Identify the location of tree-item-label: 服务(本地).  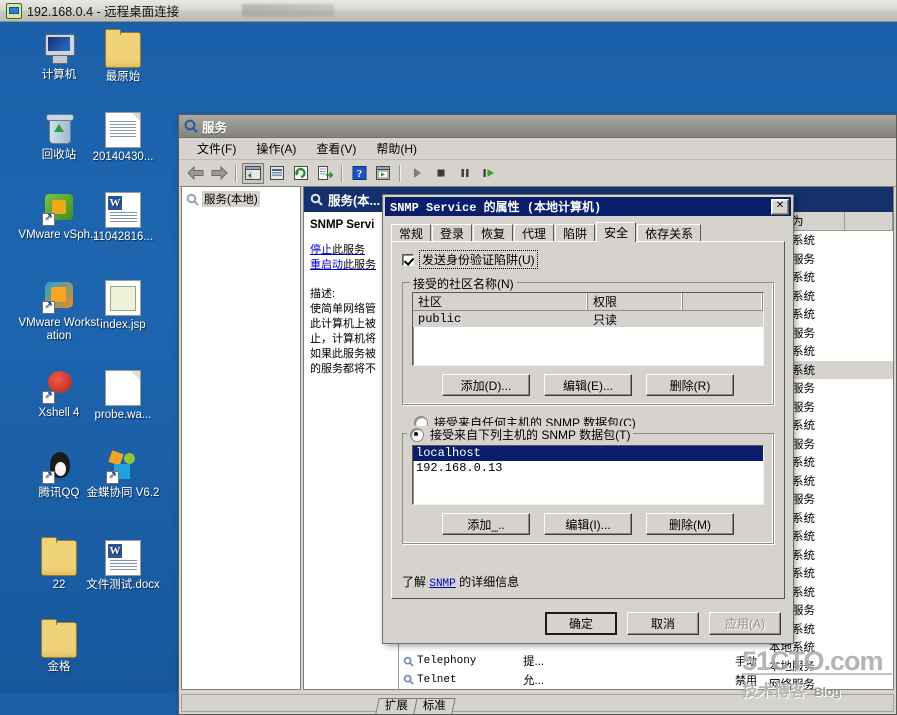
(231, 199).